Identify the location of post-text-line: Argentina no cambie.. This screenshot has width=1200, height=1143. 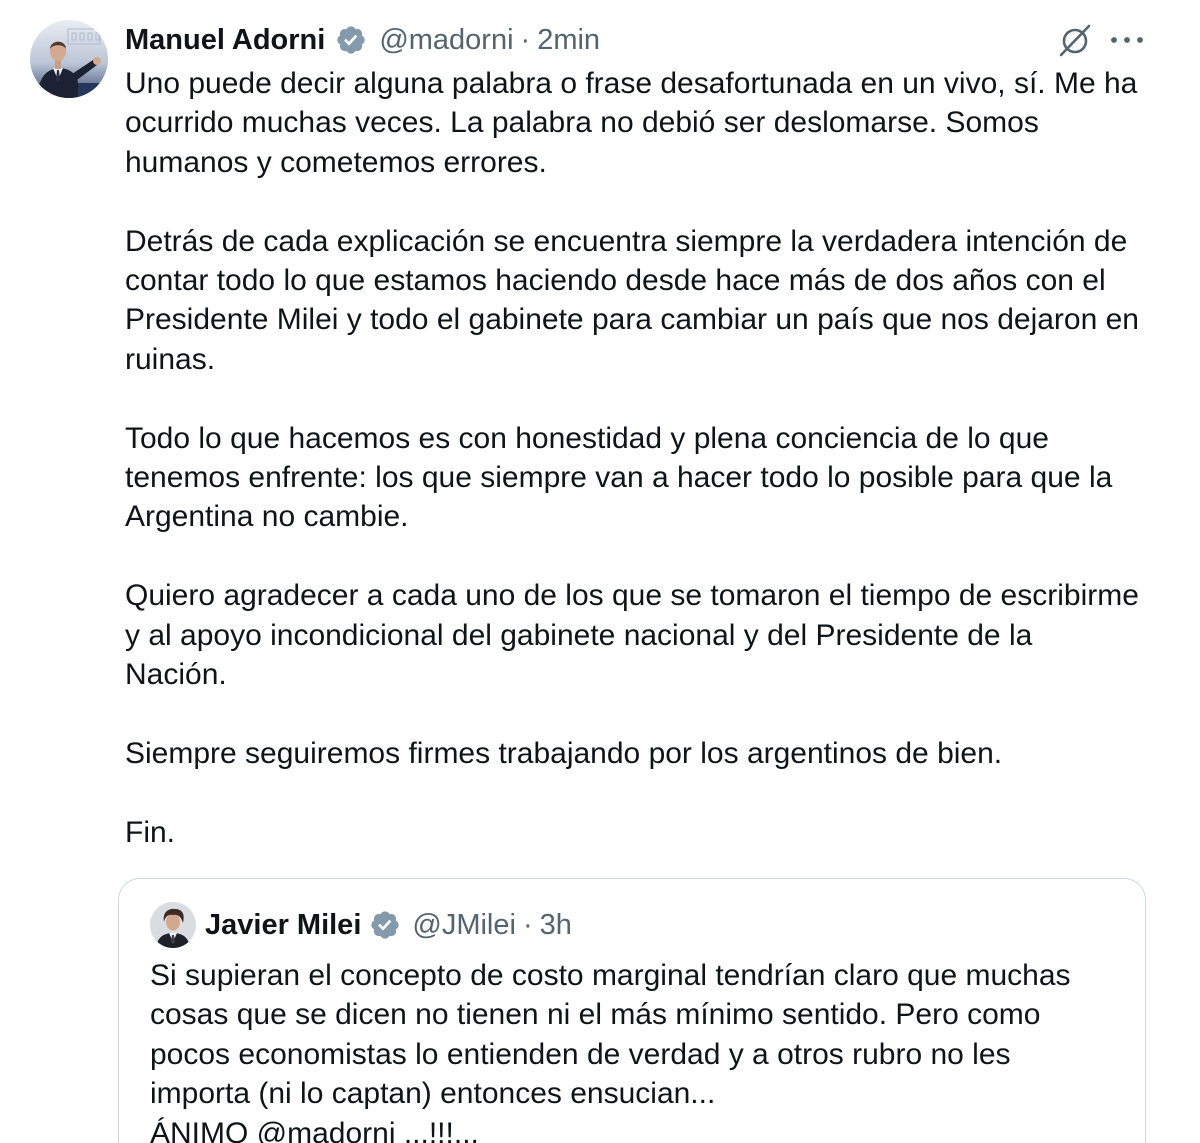
(267, 517).